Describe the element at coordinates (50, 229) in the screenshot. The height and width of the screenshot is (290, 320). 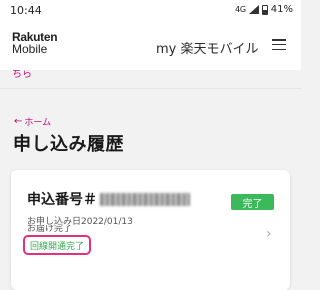
I see `delivery-status: お届け完了` at that location.